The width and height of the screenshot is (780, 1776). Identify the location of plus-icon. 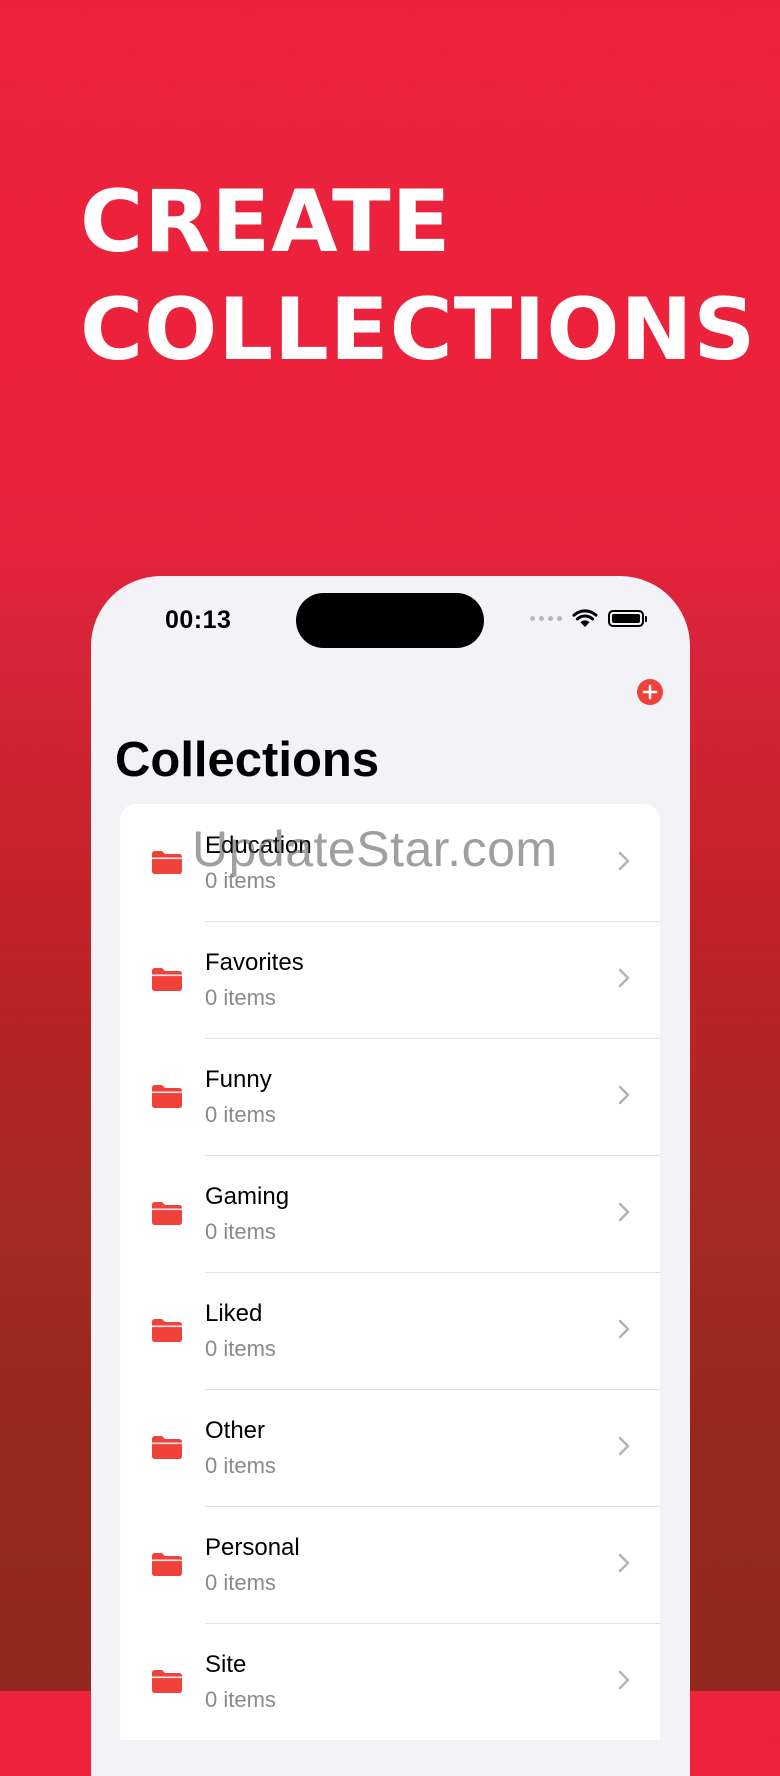
(650, 692).